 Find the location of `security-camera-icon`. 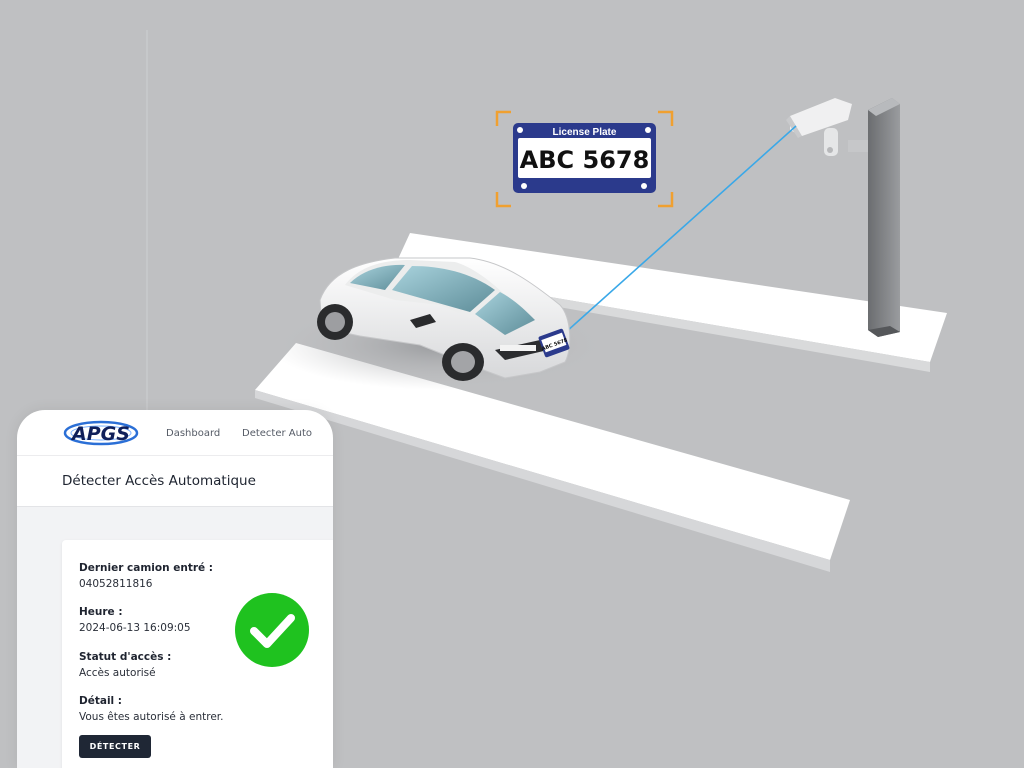

security-camera-icon is located at coordinates (827, 127).